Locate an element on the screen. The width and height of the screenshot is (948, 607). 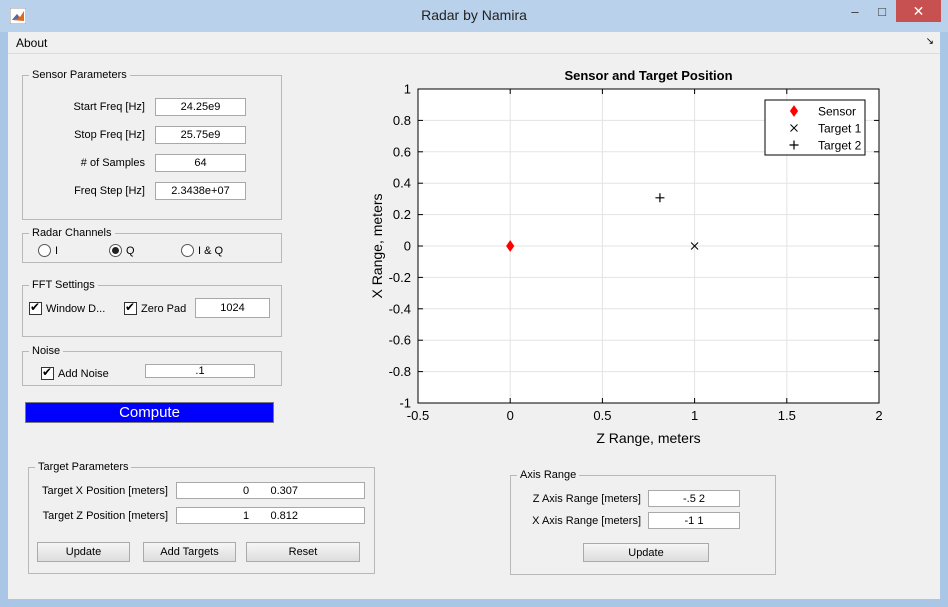
y-tick-label: 0.2 is located at coordinates (402, 214).